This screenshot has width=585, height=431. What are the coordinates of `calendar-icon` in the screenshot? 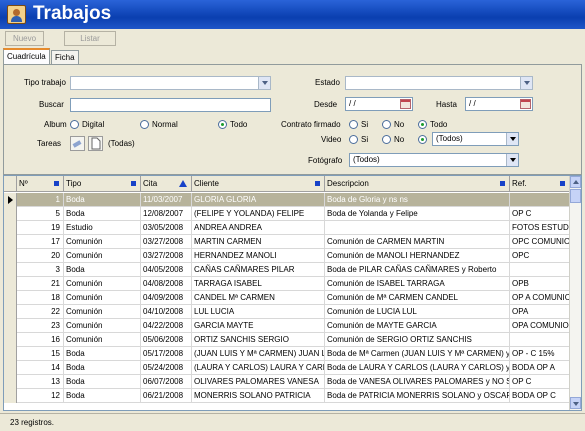 It's located at (405, 104).